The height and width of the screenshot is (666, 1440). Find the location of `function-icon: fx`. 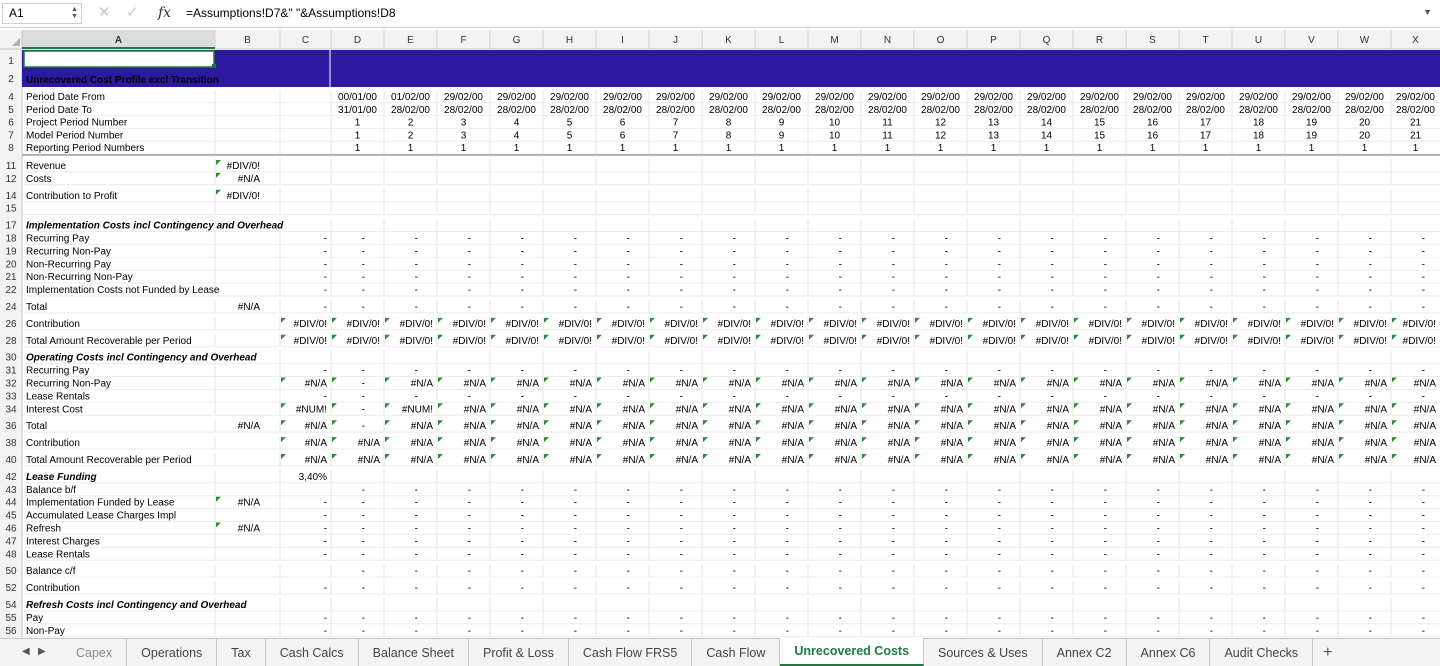

function-icon: fx is located at coordinates (164, 13).